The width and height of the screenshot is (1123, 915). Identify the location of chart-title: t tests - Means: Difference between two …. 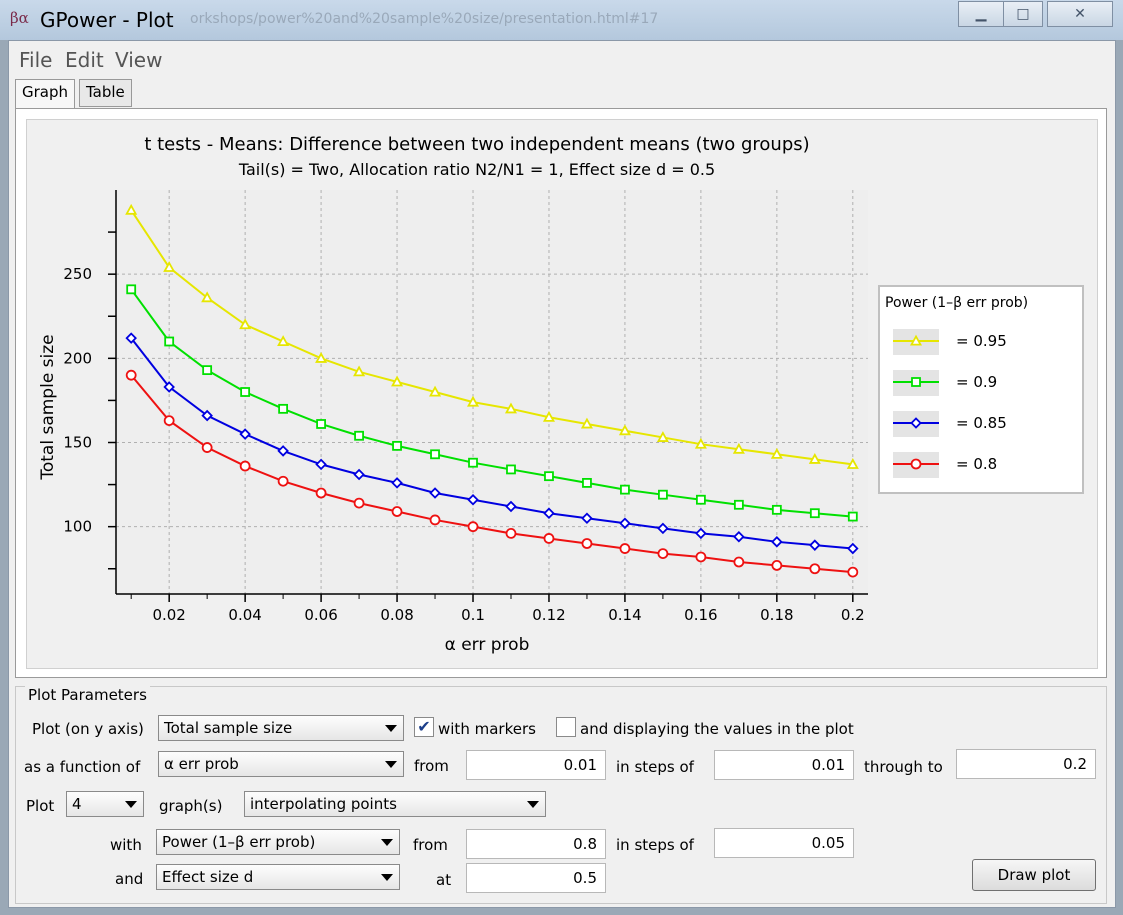
(476, 144).